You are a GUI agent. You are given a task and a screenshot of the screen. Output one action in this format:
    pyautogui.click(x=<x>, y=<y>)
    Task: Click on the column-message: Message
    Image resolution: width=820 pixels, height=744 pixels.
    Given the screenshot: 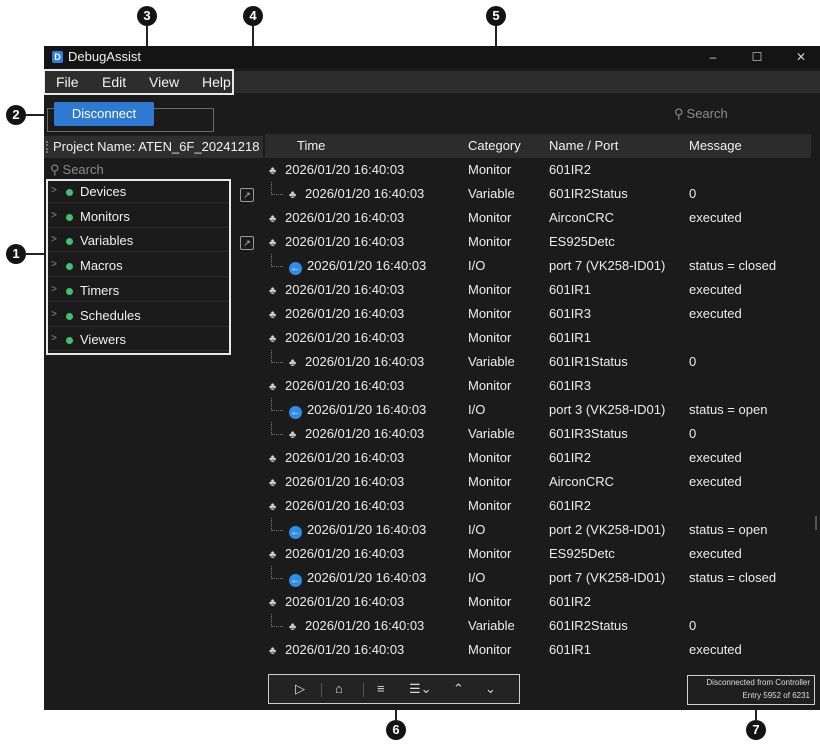 What is the action you would take?
    pyautogui.click(x=715, y=145)
    